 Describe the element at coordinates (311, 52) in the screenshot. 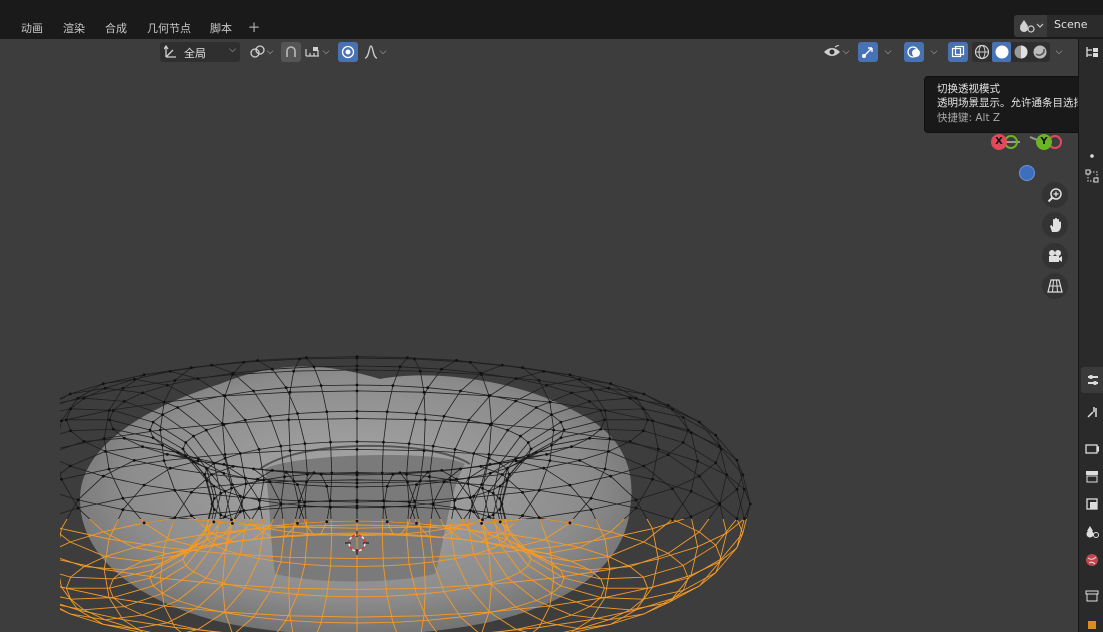

I see `snap-increment-icon` at that location.